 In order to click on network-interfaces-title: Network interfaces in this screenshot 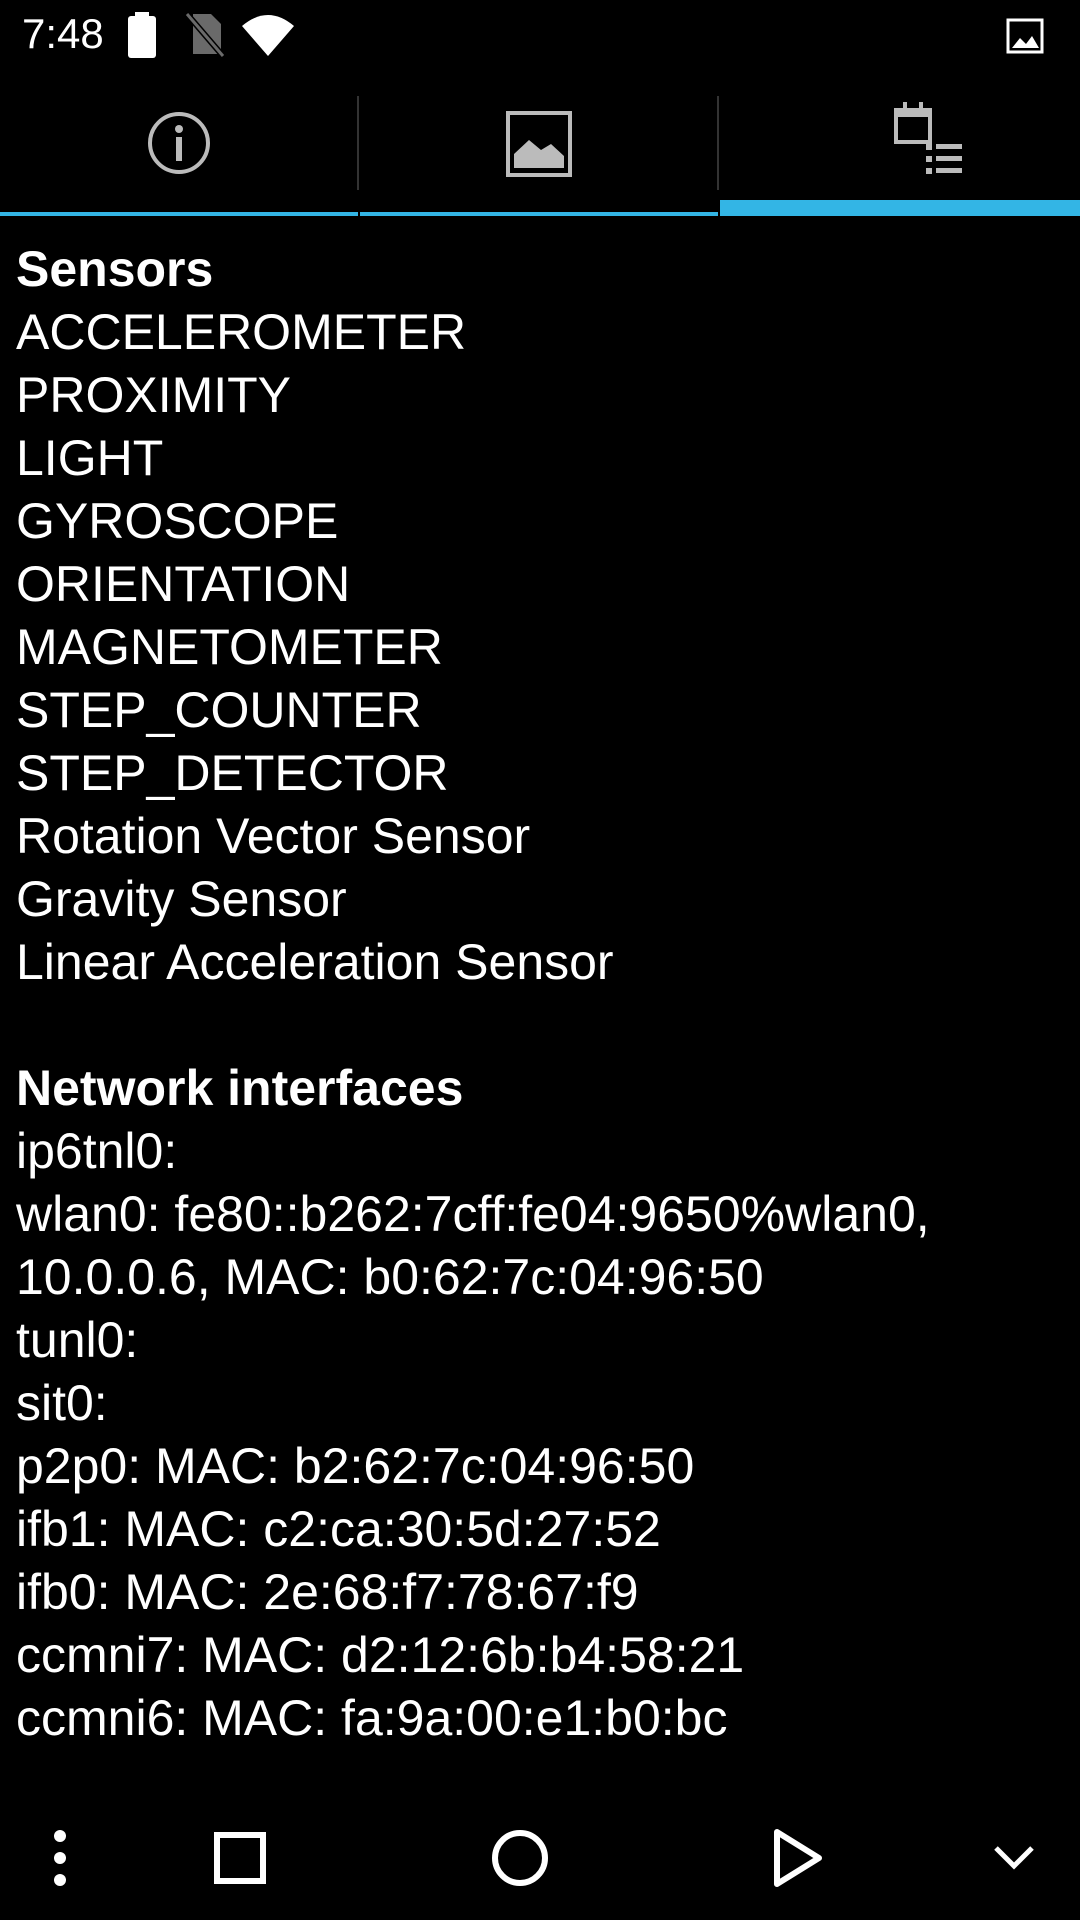, I will do `click(240, 1088)`.